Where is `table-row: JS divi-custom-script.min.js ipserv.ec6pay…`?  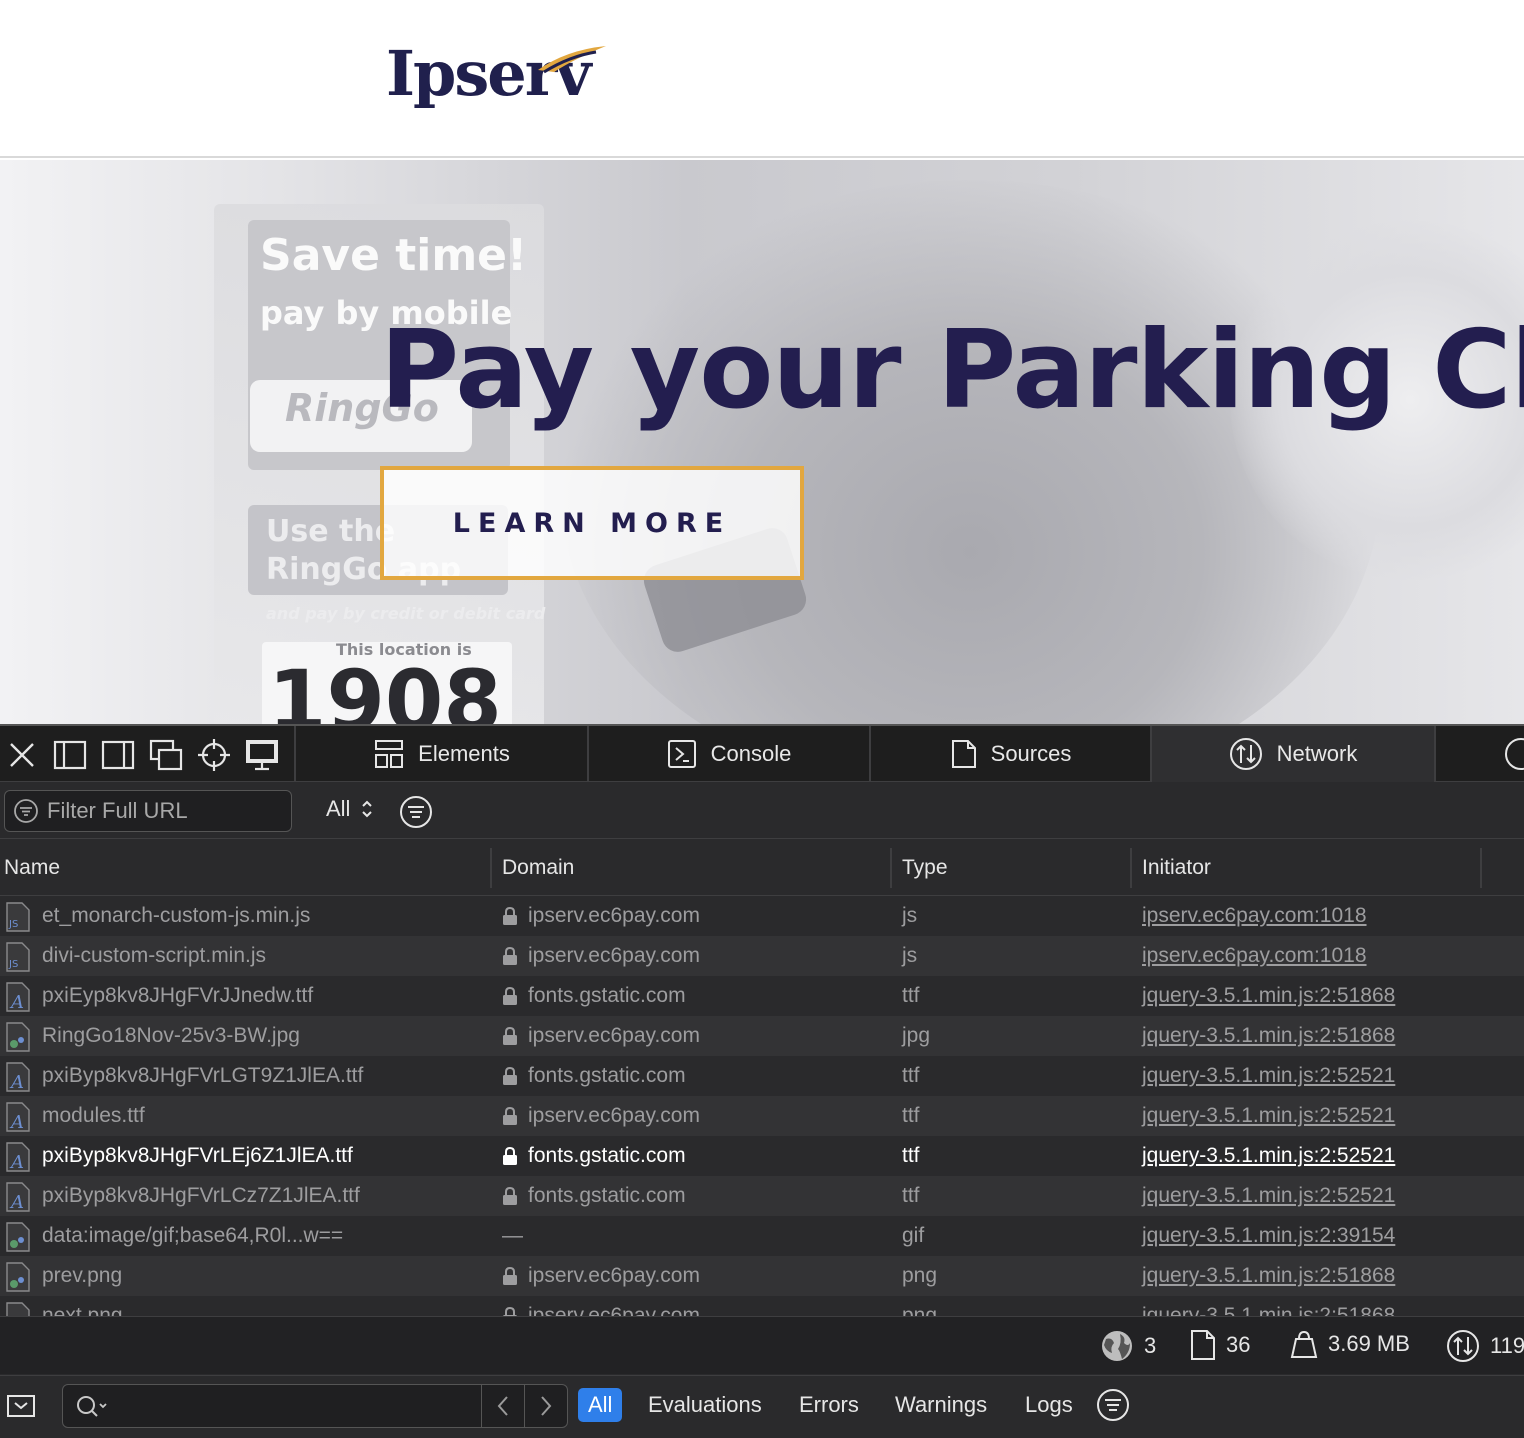
table-row: JS divi-custom-script.min.js ipserv.ec6pay… is located at coordinates (762, 956).